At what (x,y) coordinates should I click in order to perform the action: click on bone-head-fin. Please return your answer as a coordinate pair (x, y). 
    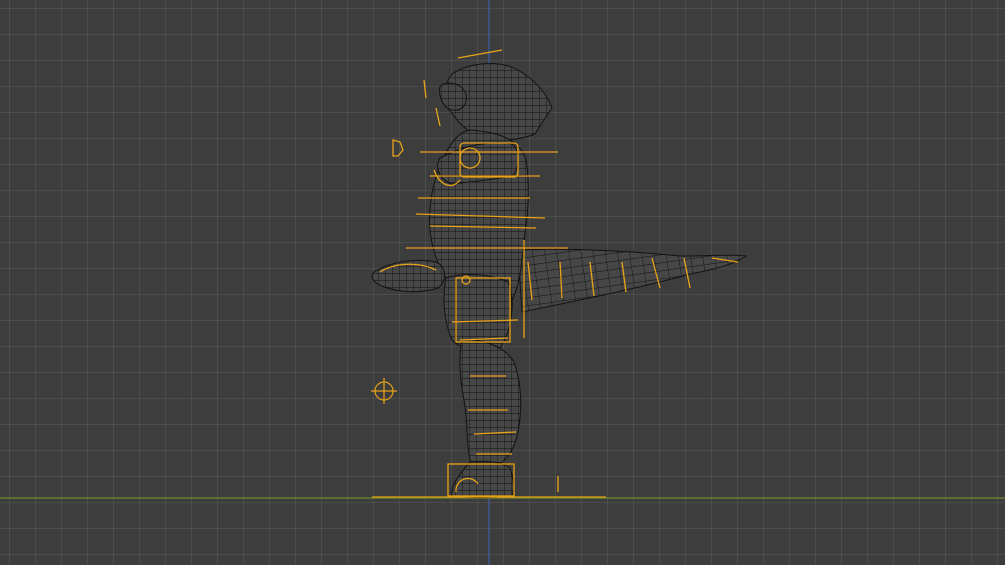
    Looking at the image, I should click on (480, 54).